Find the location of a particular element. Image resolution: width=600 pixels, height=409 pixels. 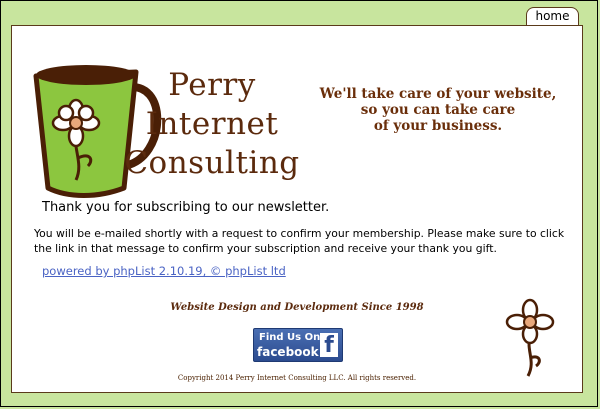

home-tab: home is located at coordinates (552, 16).